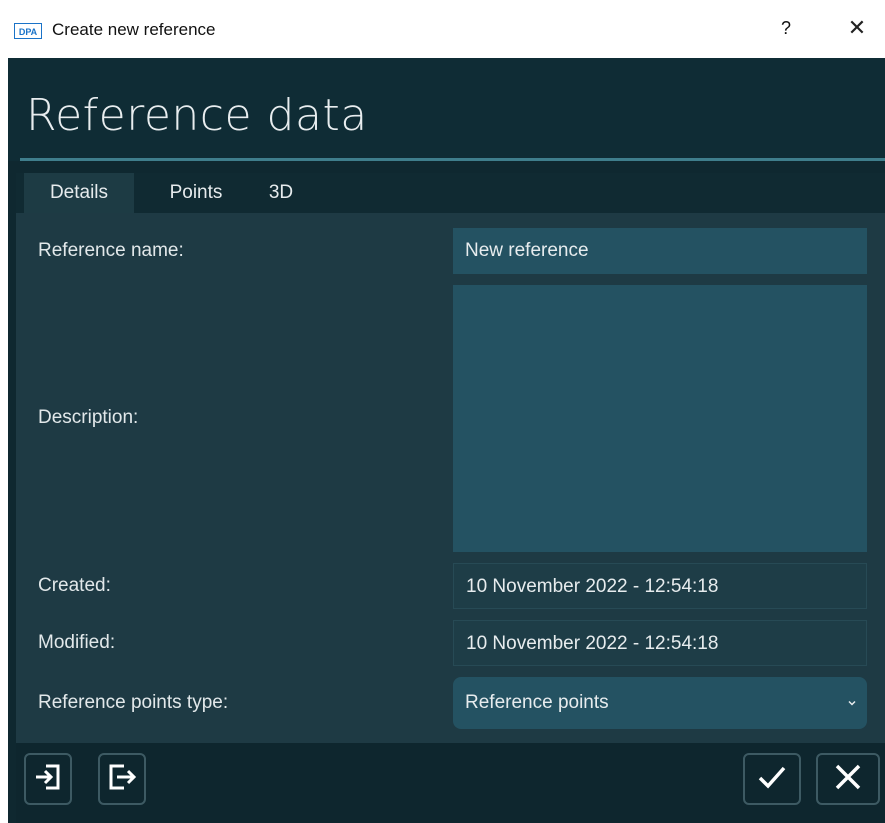 Image resolution: width=885 pixels, height=823 pixels. Describe the element at coordinates (452, 159) in the screenshot. I see `header-divider` at that location.